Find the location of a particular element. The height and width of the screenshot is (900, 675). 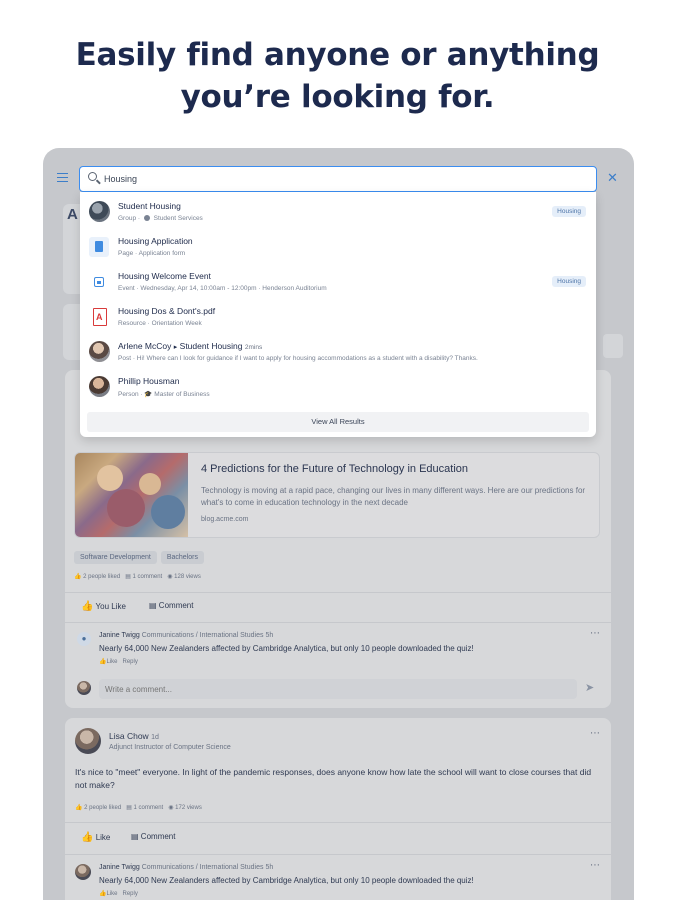

result-title: Student Housing is located at coordinates (149, 206).